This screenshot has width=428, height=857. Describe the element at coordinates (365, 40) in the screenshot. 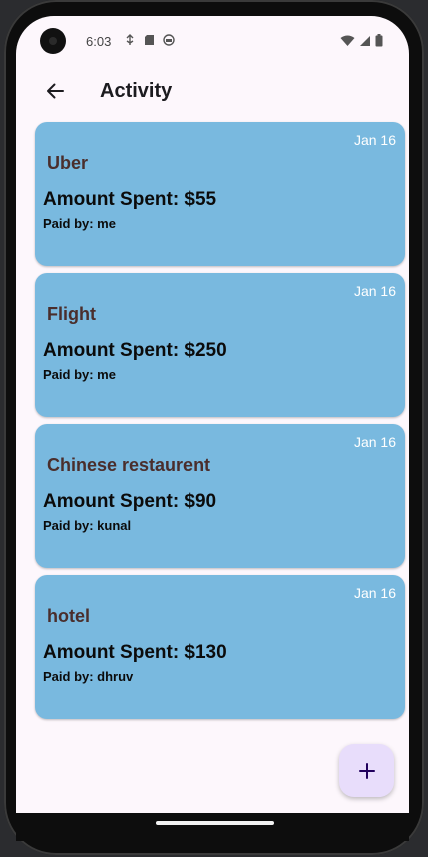

I see `cellular-signal-icon` at that location.